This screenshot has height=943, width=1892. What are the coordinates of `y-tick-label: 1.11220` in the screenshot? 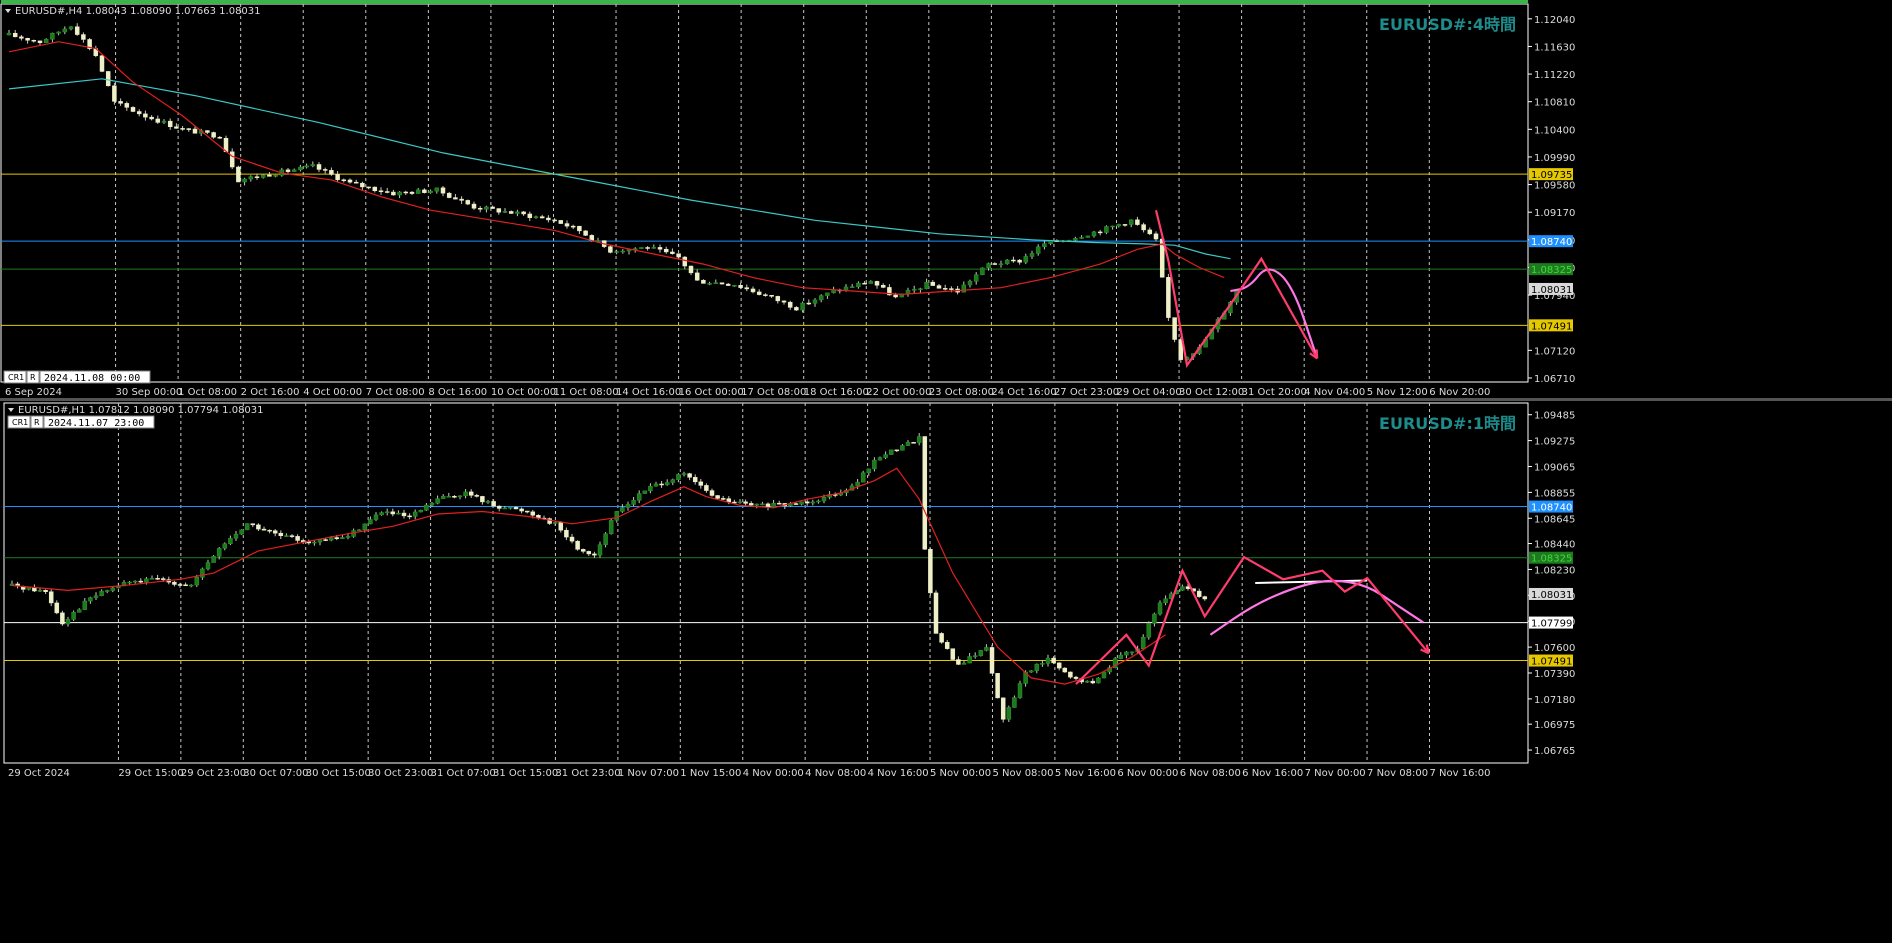 It's located at (1554, 75).